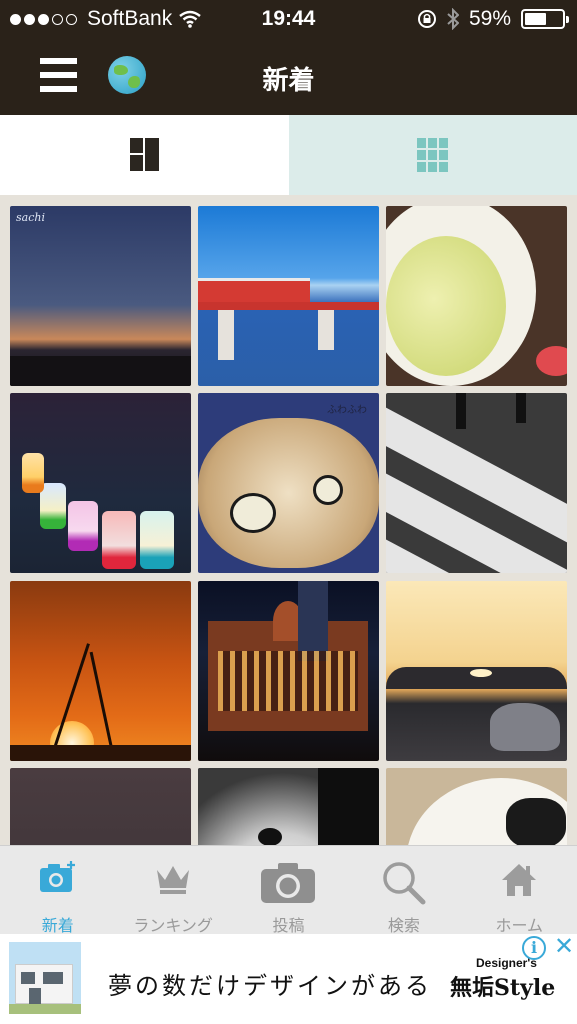 The image size is (577, 1024). Describe the element at coordinates (503, 988) in the screenshot. I see `ad-brand: 無垢Style` at that location.